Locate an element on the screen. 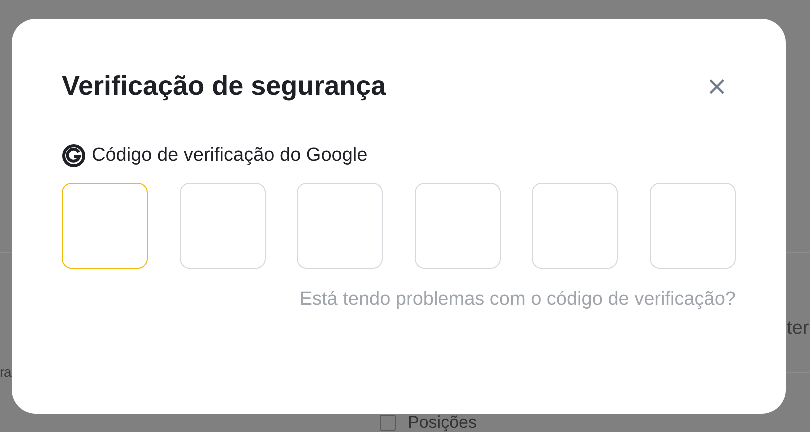  background-text: ter is located at coordinates (798, 329).